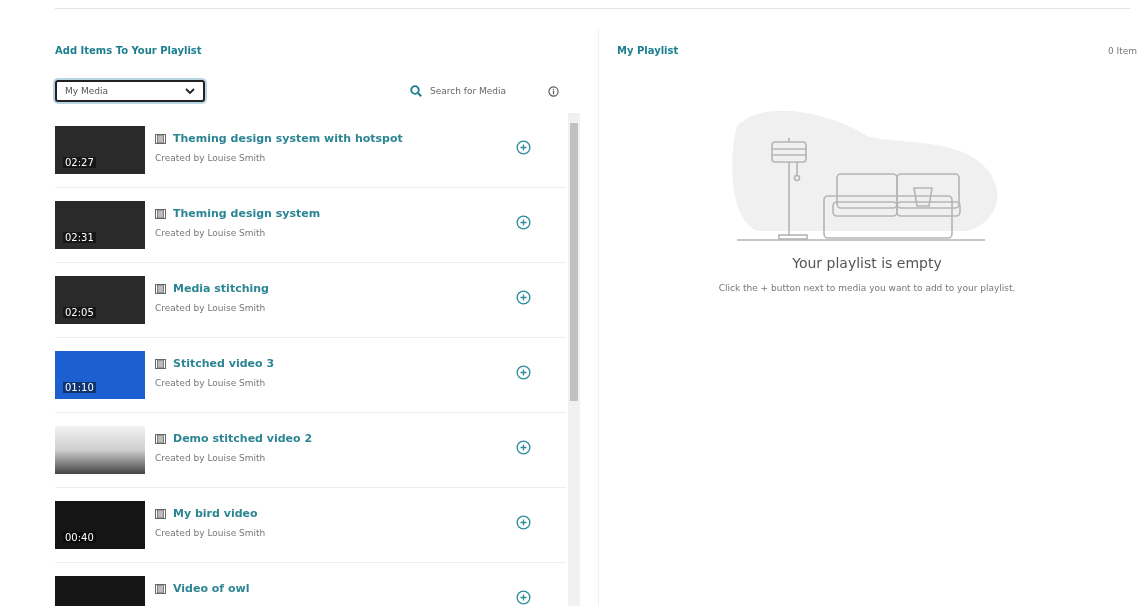  I want to click on chevron-down-icon, so click(190, 91).